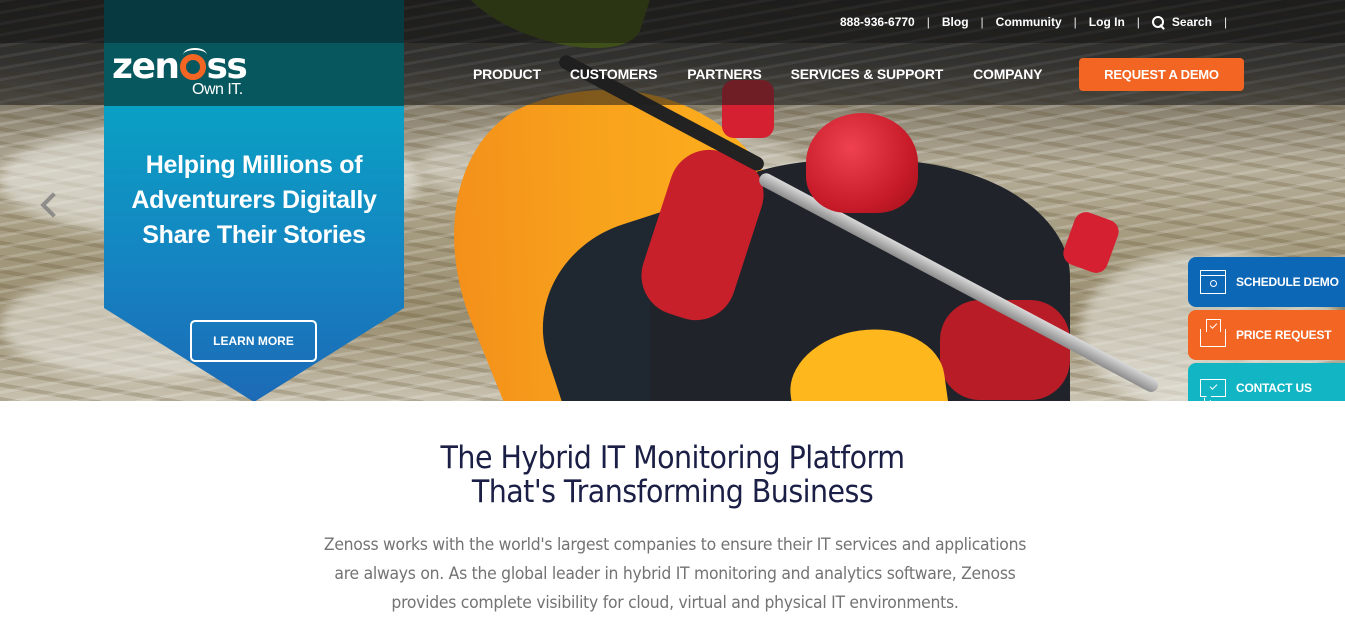 This screenshot has width=1345, height=639. Describe the element at coordinates (1161, 74) in the screenshot. I see `request-demo-button: REQUEST A DEMO` at that location.